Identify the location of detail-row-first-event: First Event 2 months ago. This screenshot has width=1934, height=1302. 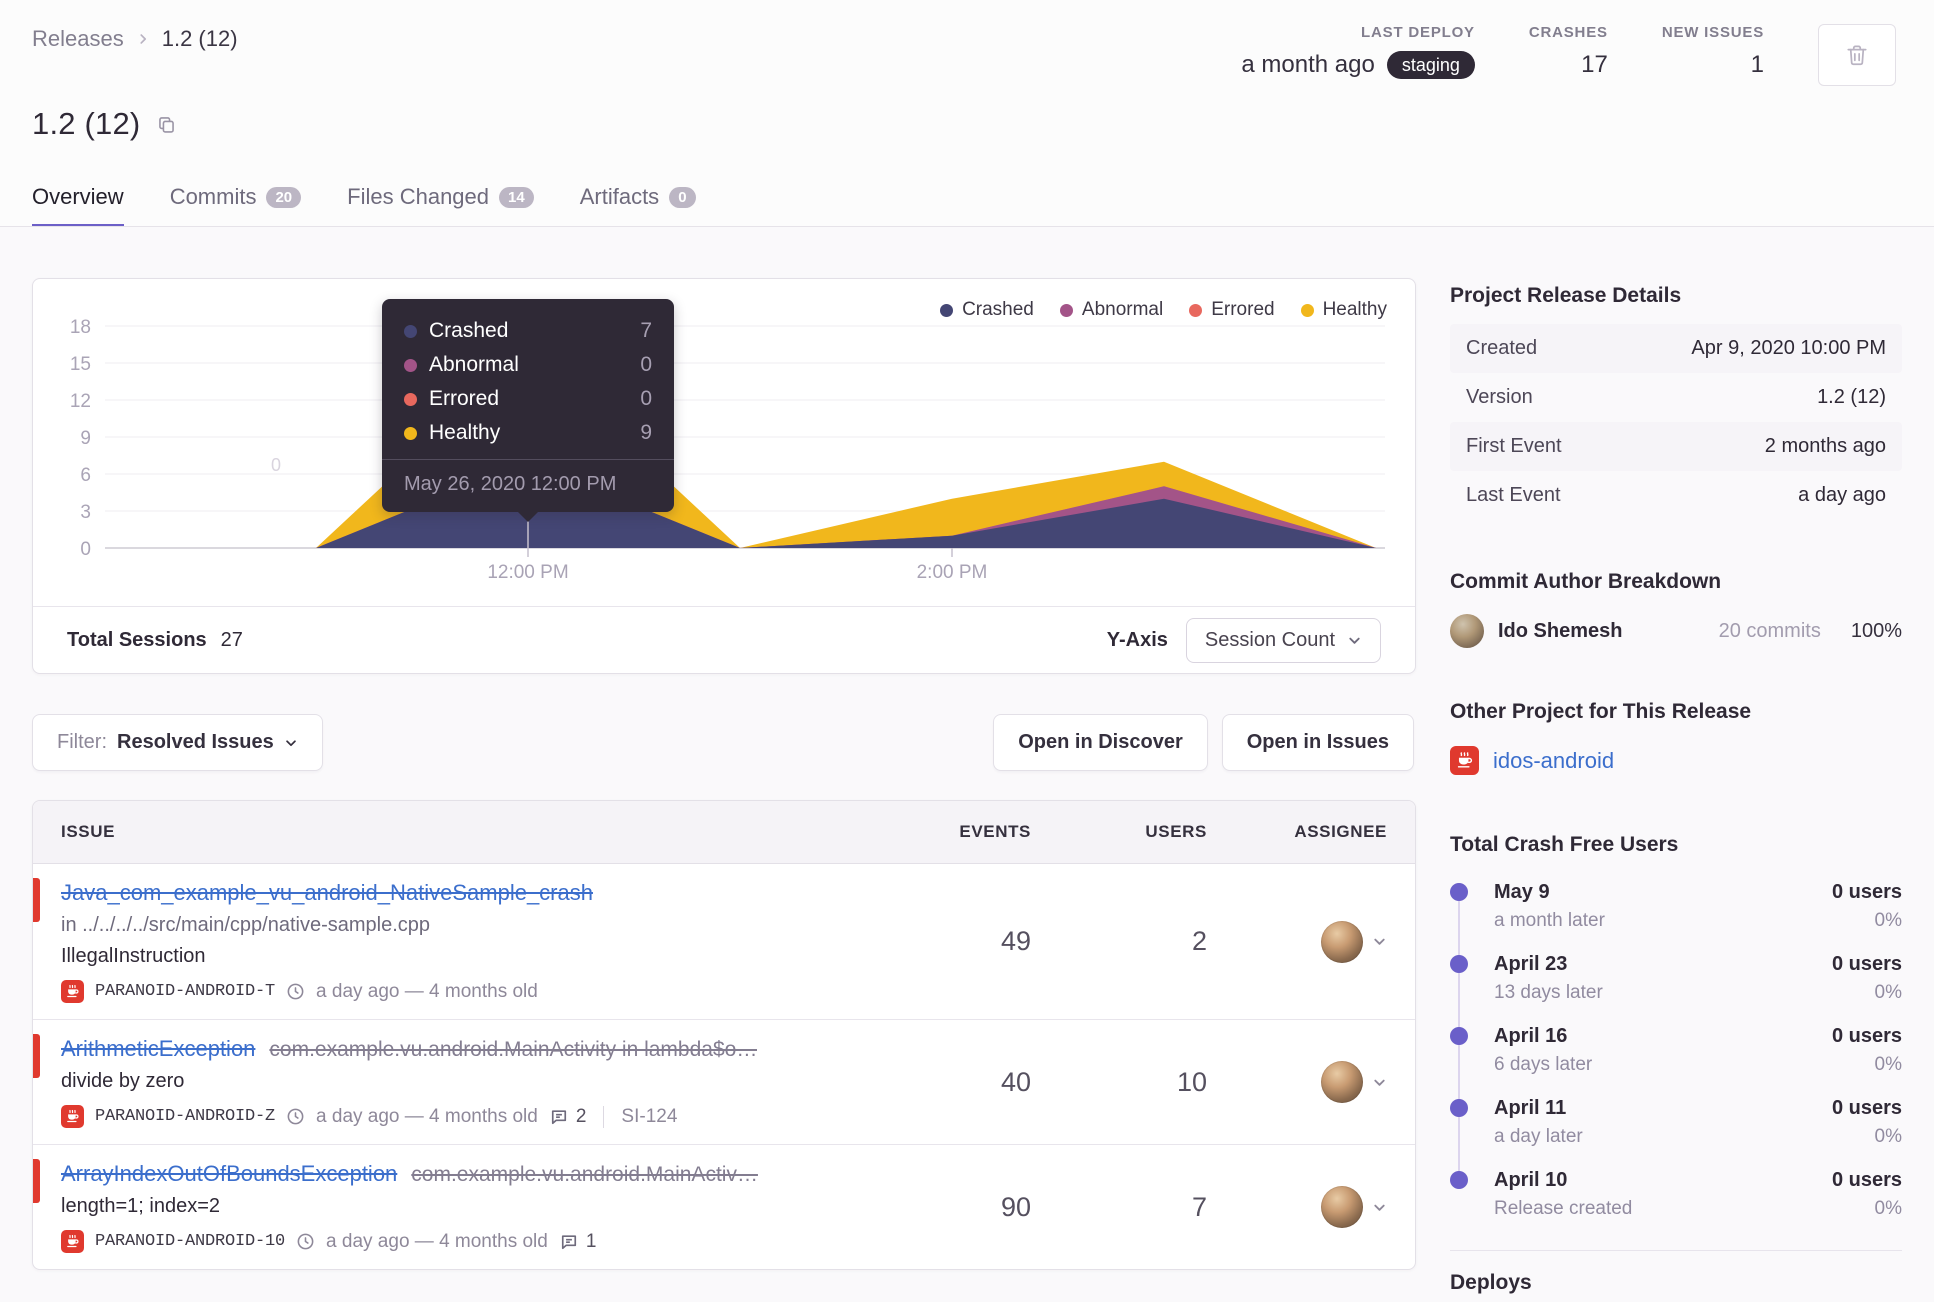
(1676, 446).